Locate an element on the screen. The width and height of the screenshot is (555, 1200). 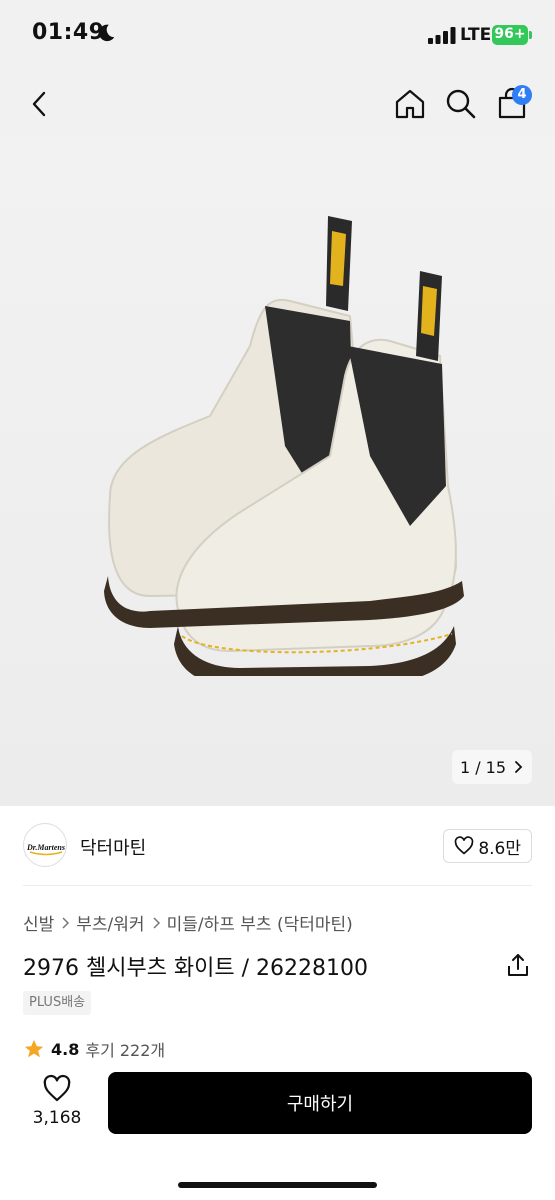
home-button is located at coordinates (410, 104).